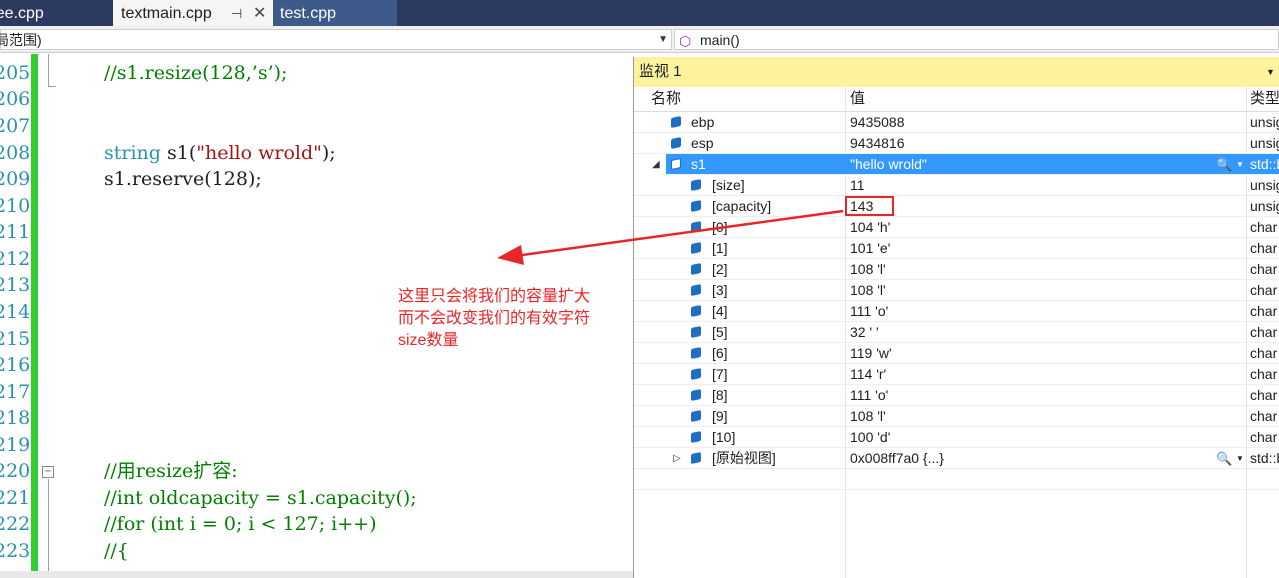  What do you see at coordinates (679, 233) in the screenshot?
I see `arrow-shaft` at bounding box center [679, 233].